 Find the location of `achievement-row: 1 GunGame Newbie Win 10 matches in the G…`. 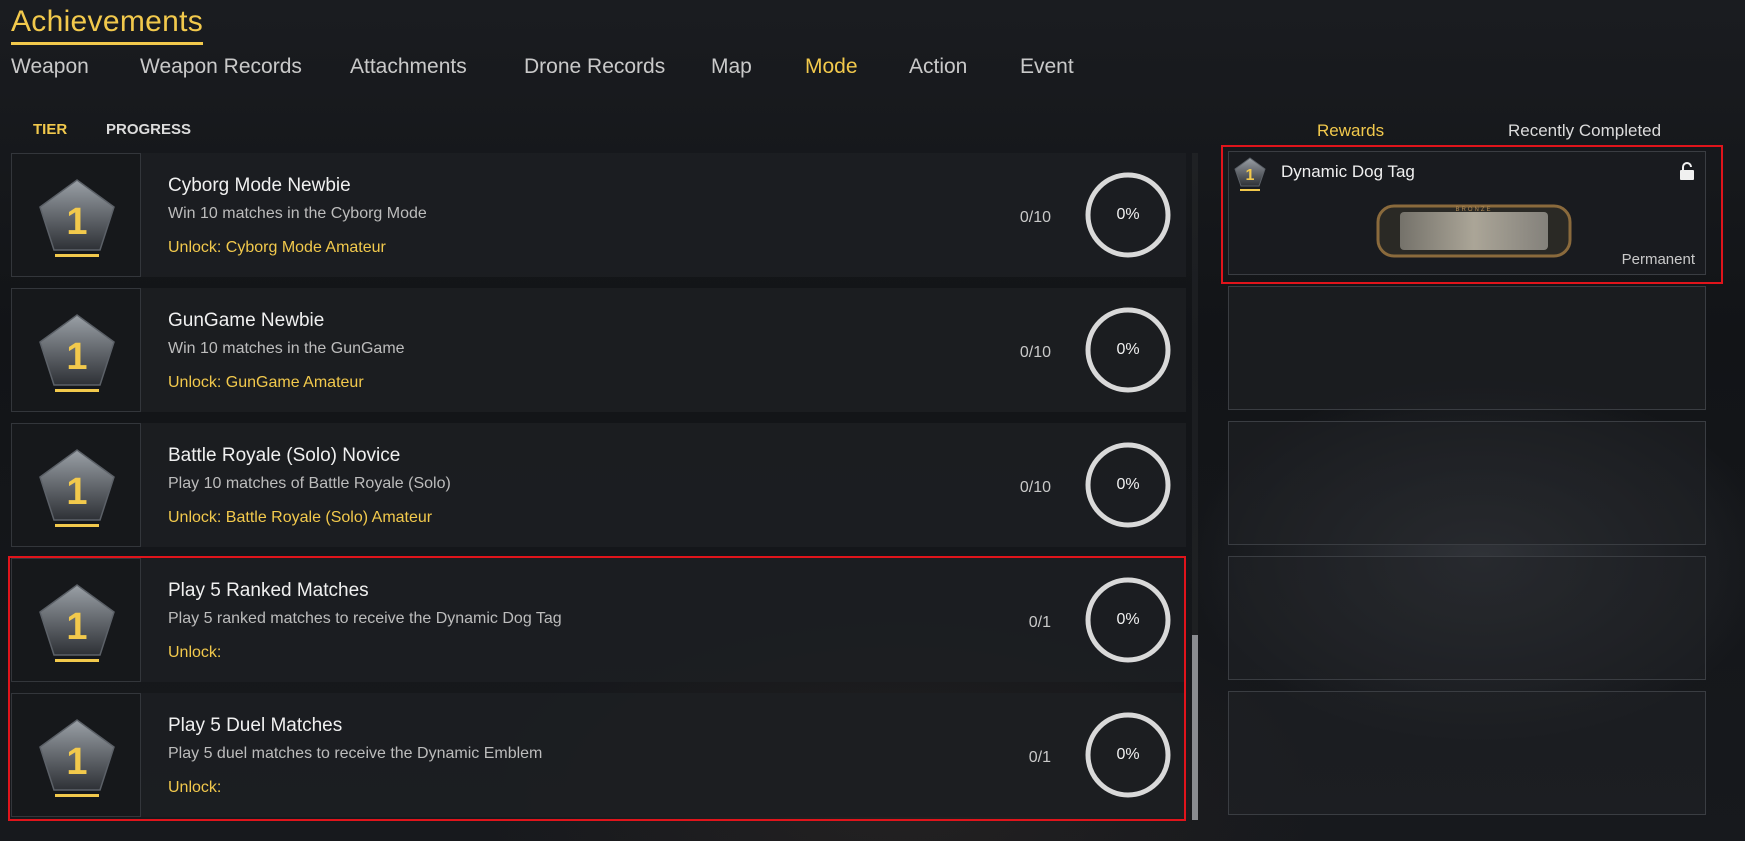

achievement-row: 1 GunGame Newbie Win 10 matches in the G… is located at coordinates (598, 350).